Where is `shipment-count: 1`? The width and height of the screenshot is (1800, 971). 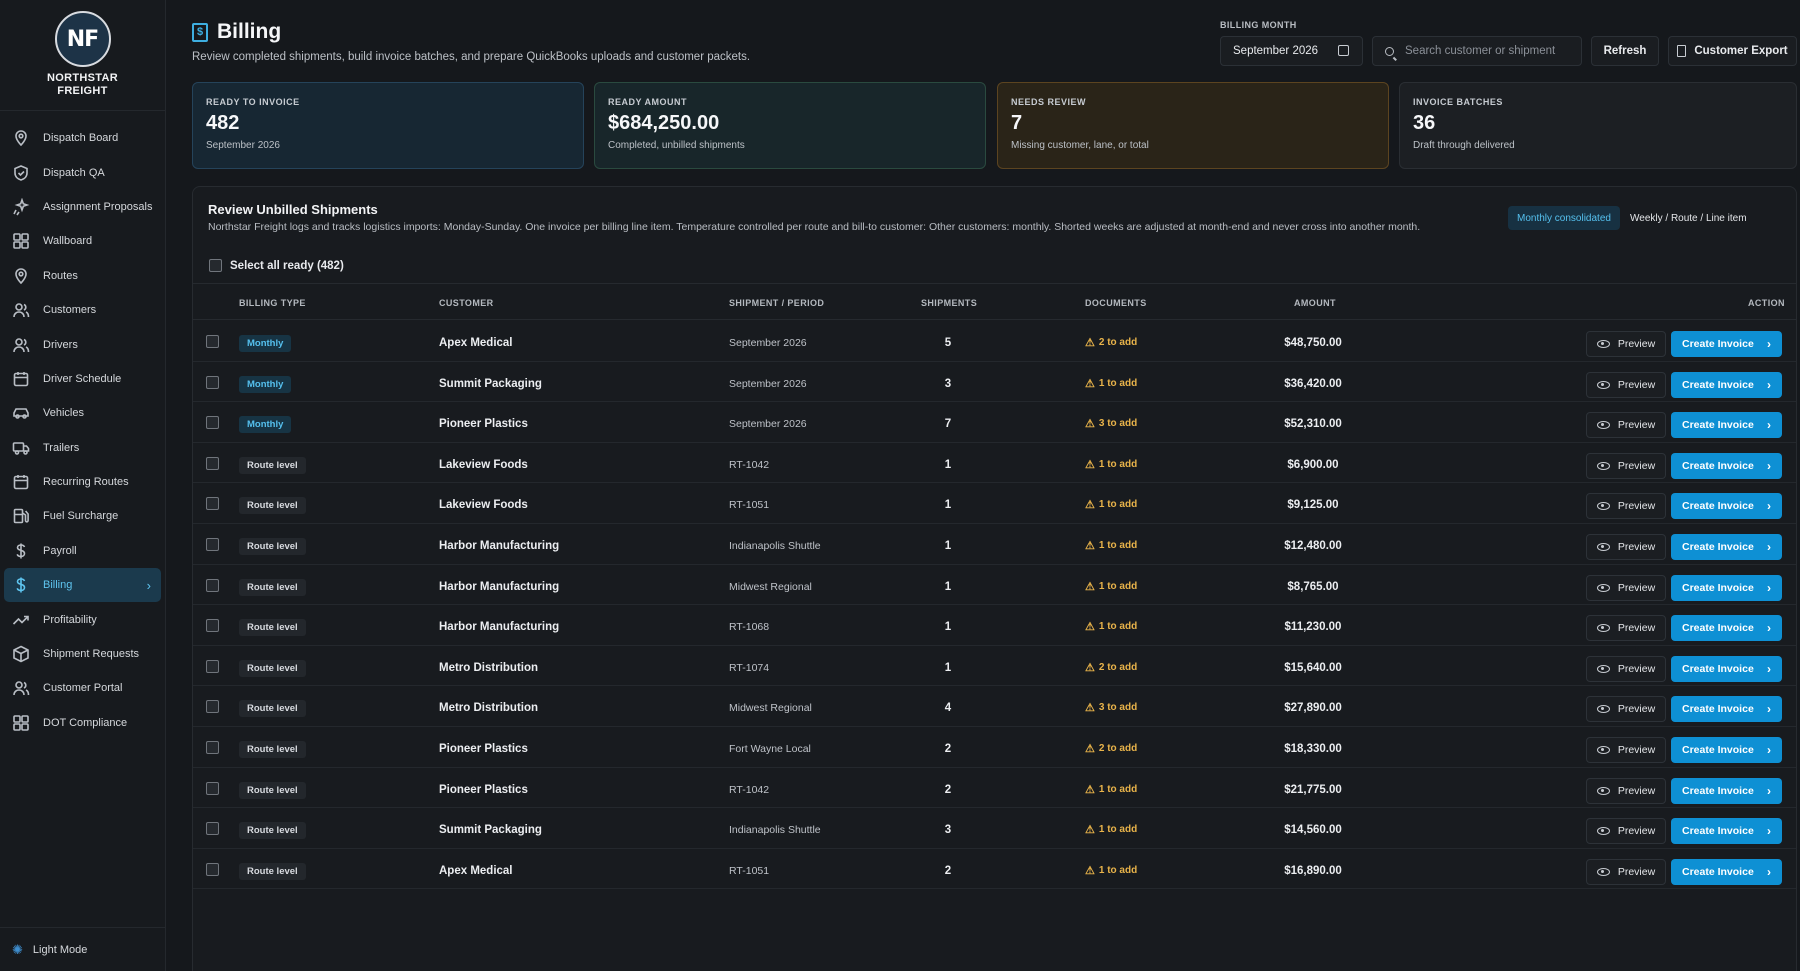 shipment-count: 1 is located at coordinates (948, 464).